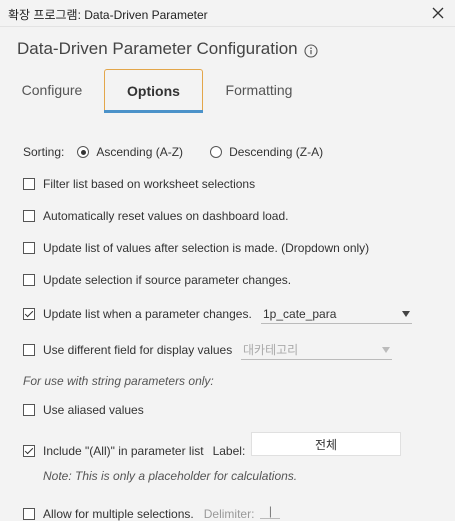 The width and height of the screenshot is (455, 521). Describe the element at coordinates (137, 350) in the screenshot. I see `display-field-label: Use different field for display values` at that location.